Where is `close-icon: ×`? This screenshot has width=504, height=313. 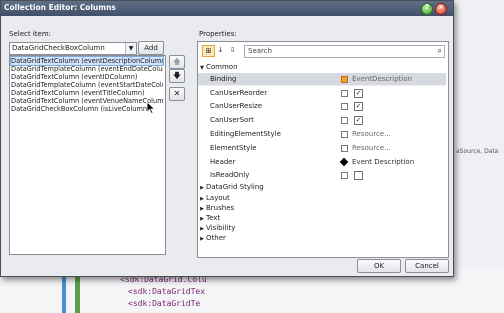 close-icon: × is located at coordinates (441, 7).